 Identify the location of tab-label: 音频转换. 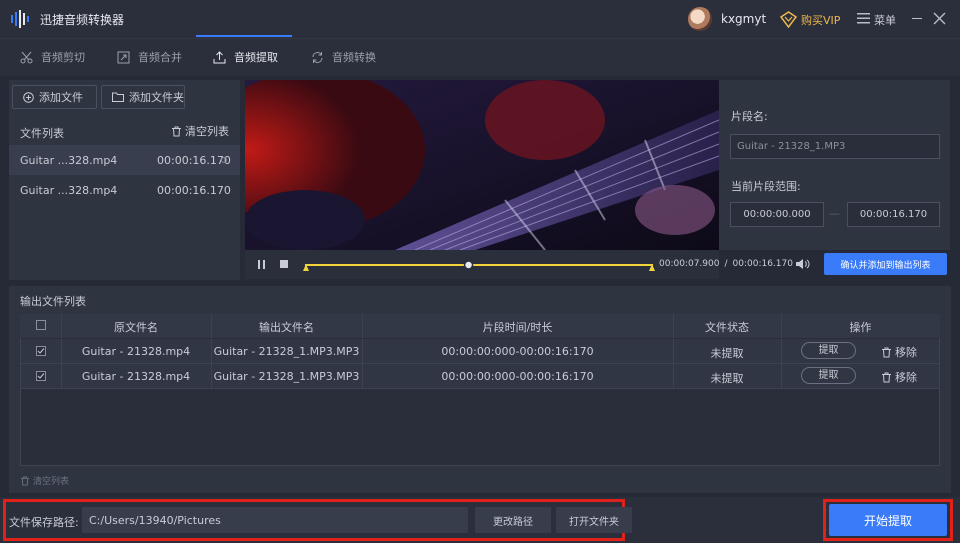
(354, 57).